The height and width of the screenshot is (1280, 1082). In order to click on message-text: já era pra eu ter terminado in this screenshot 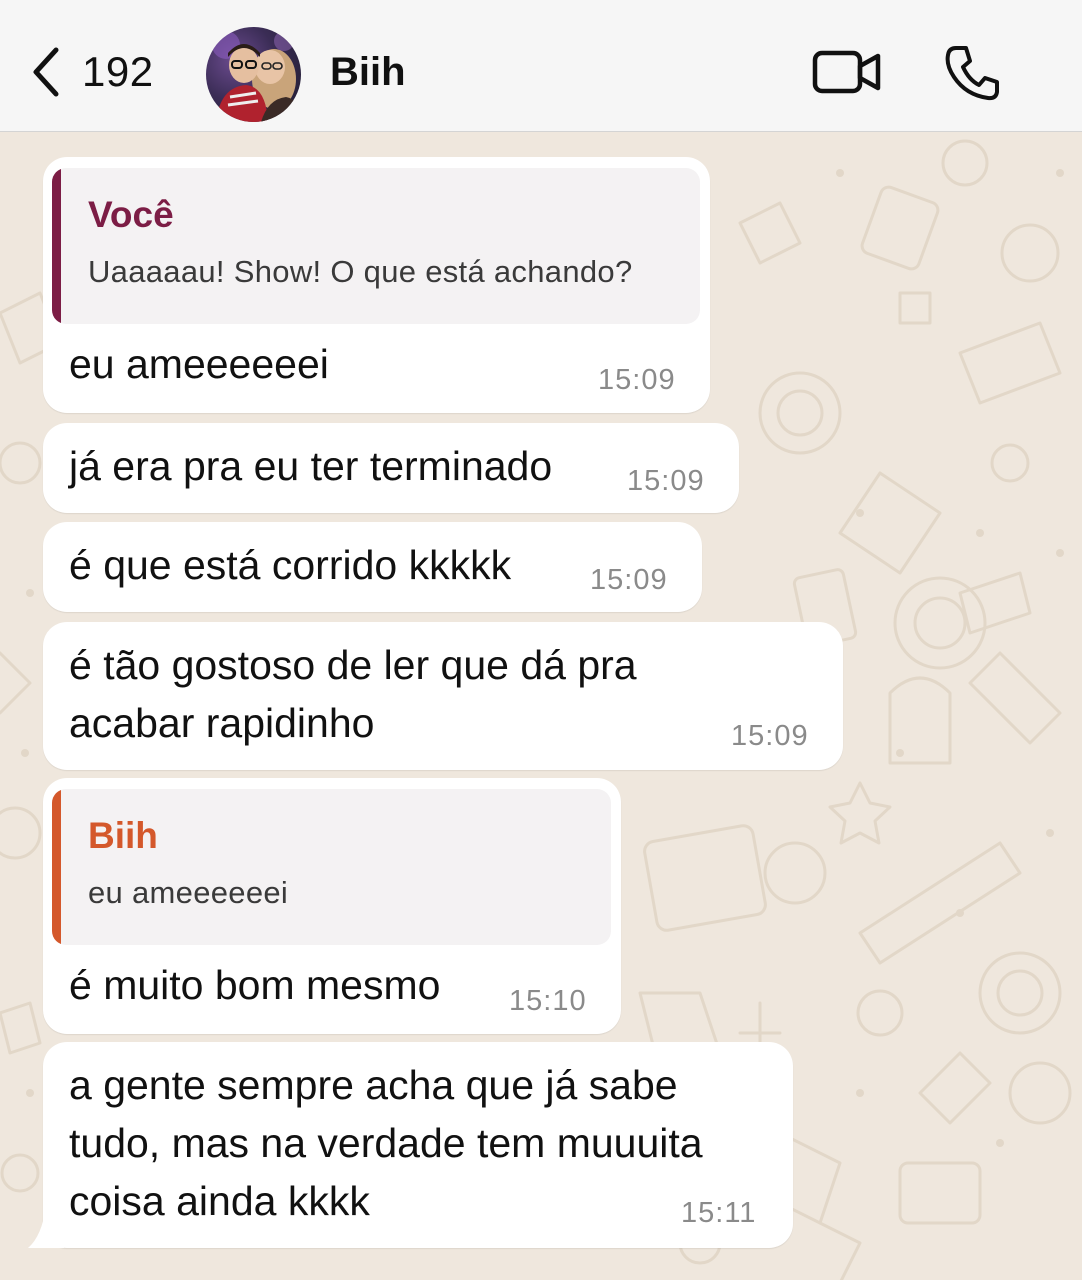, I will do `click(311, 466)`.